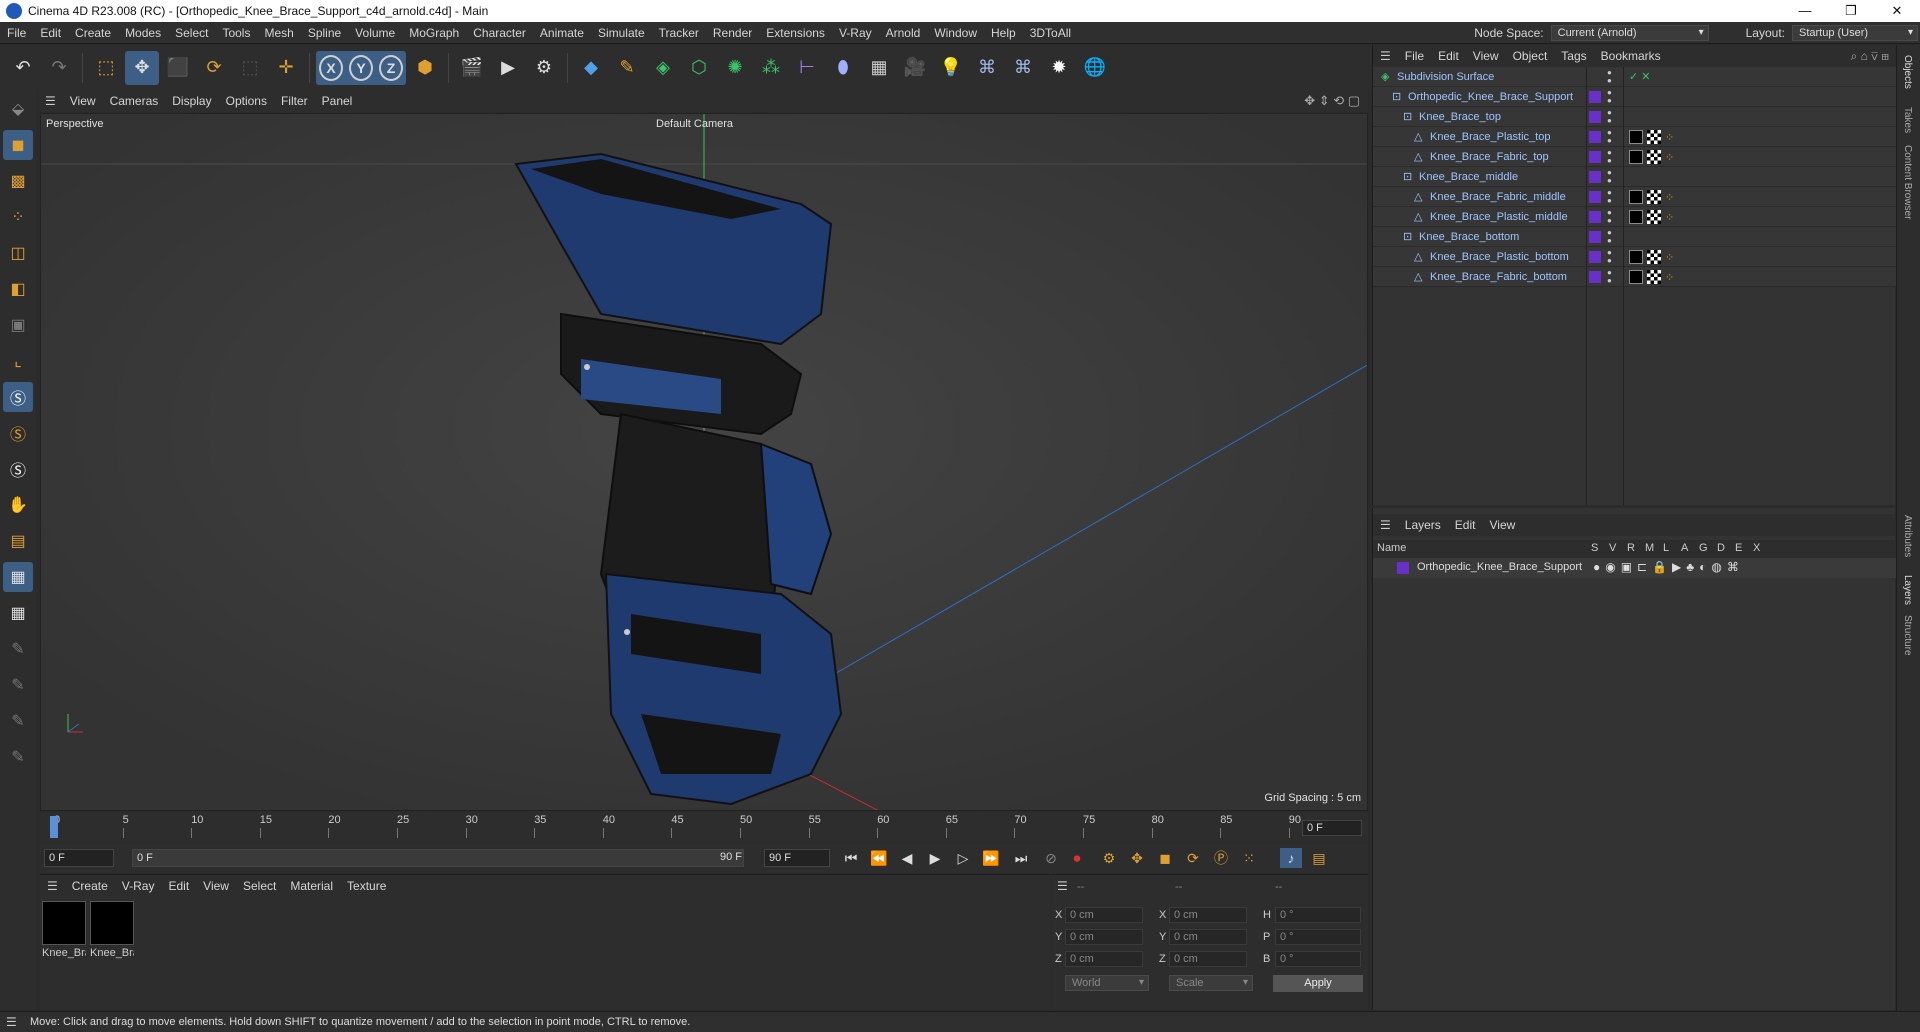 The height and width of the screenshot is (1032, 1920). What do you see at coordinates (1805, 11) in the screenshot?
I see `minimize-button: —` at bounding box center [1805, 11].